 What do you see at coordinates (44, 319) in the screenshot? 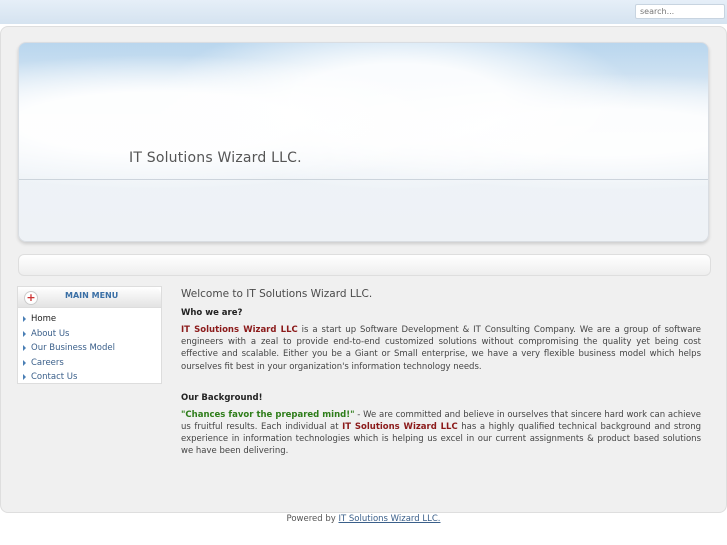
I see `menu-item-label: Home` at bounding box center [44, 319].